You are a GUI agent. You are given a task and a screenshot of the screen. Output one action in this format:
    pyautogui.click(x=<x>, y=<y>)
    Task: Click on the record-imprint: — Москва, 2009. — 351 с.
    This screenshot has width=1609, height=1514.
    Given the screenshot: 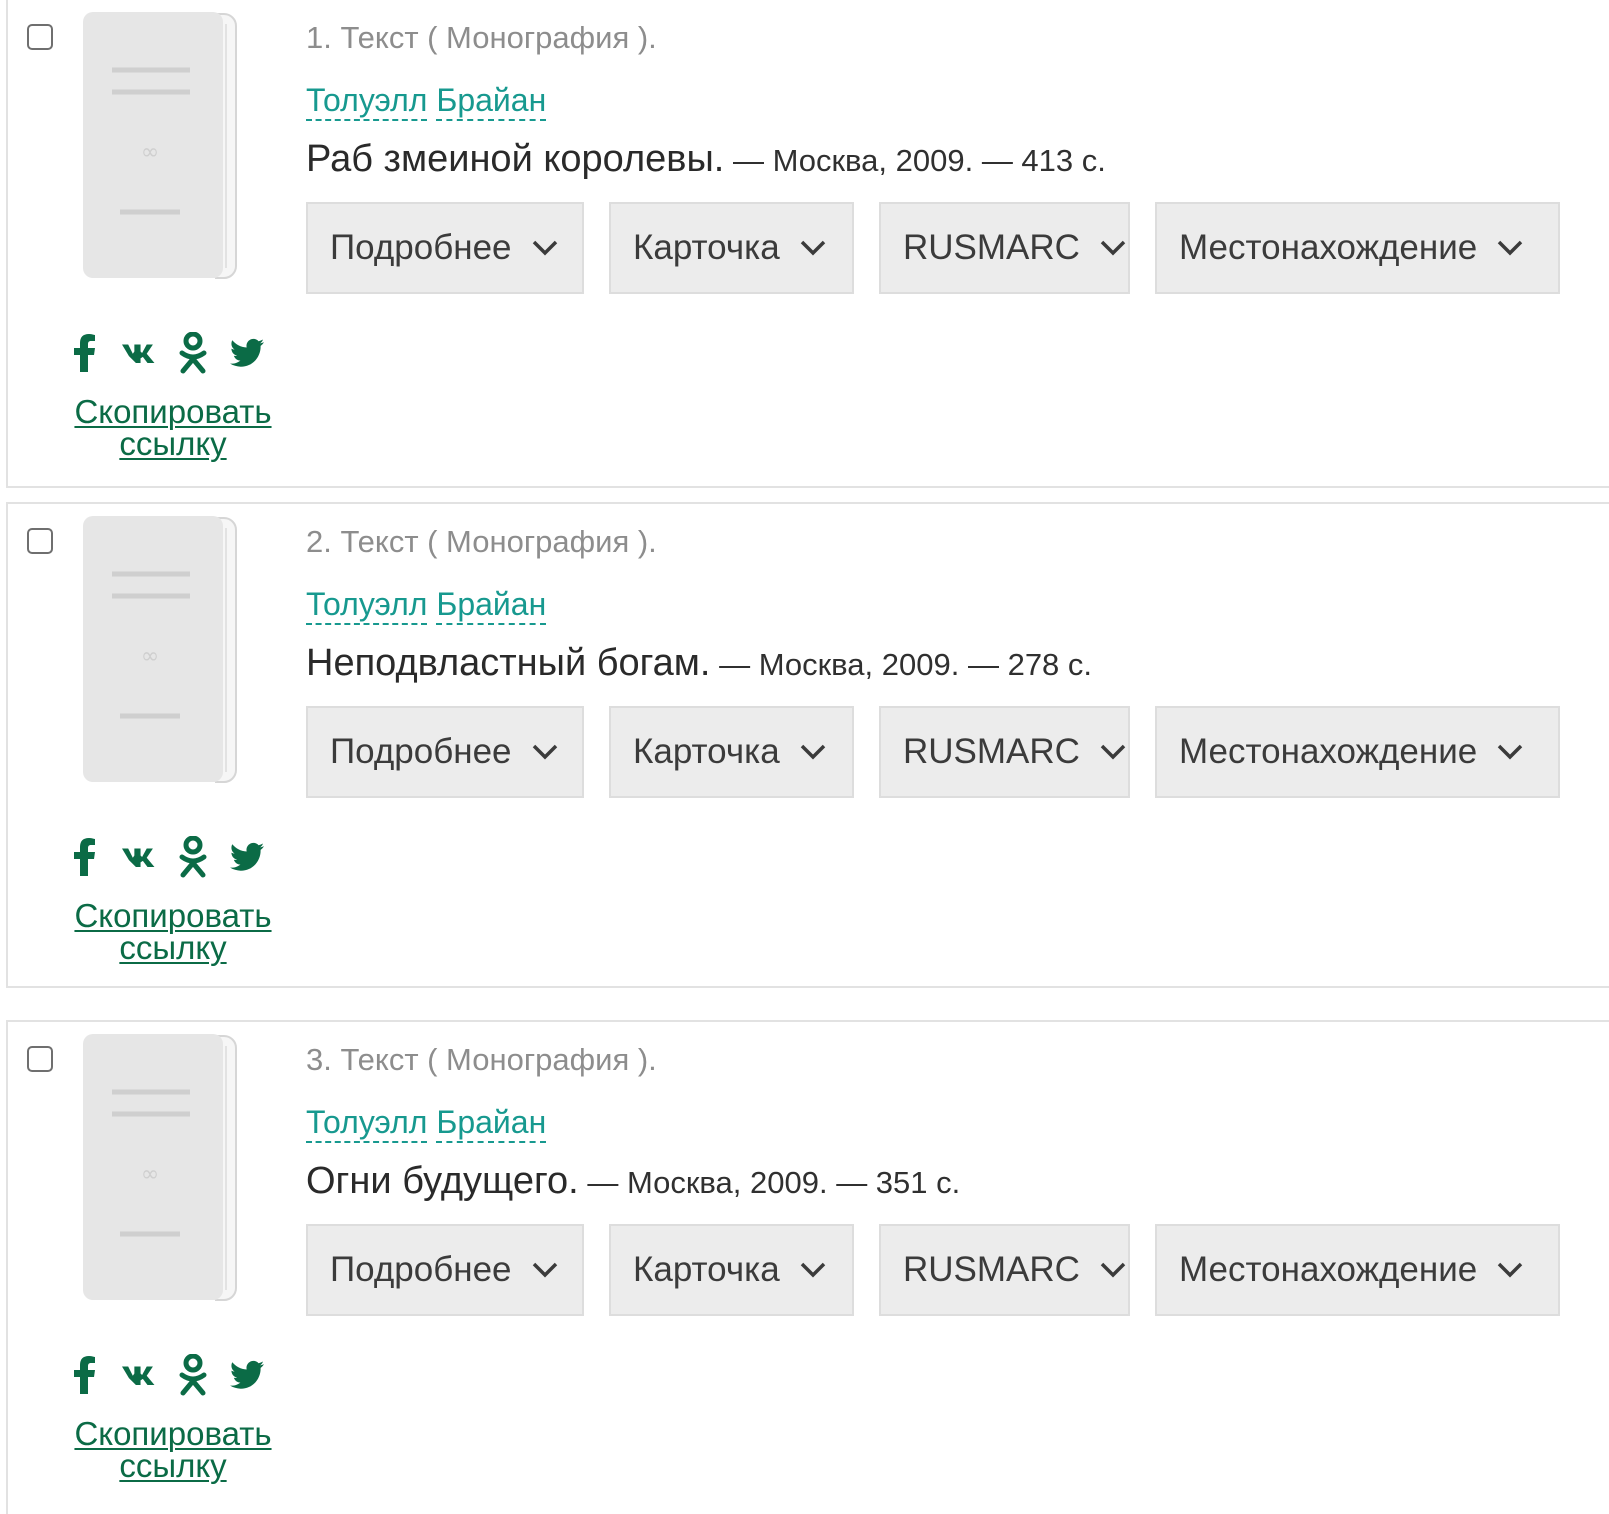 What is the action you would take?
    pyautogui.click(x=769, y=1182)
    